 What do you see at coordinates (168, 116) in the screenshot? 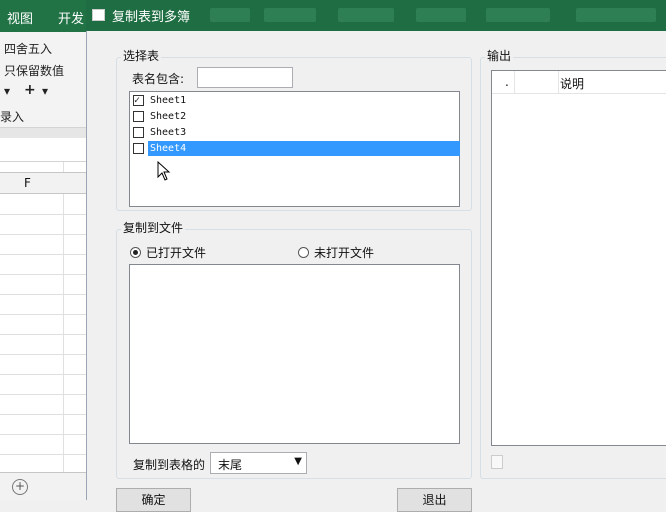
I see `sheet-name: Sheet2` at bounding box center [168, 116].